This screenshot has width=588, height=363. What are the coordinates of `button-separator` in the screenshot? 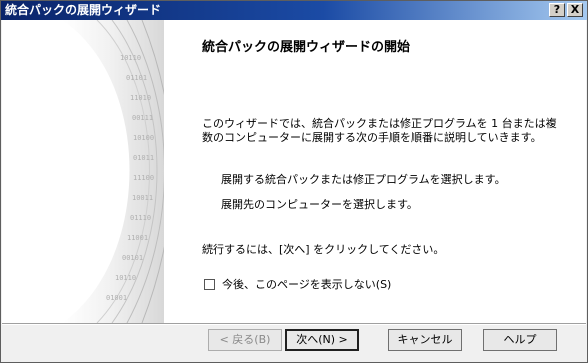 It's located at (294, 324).